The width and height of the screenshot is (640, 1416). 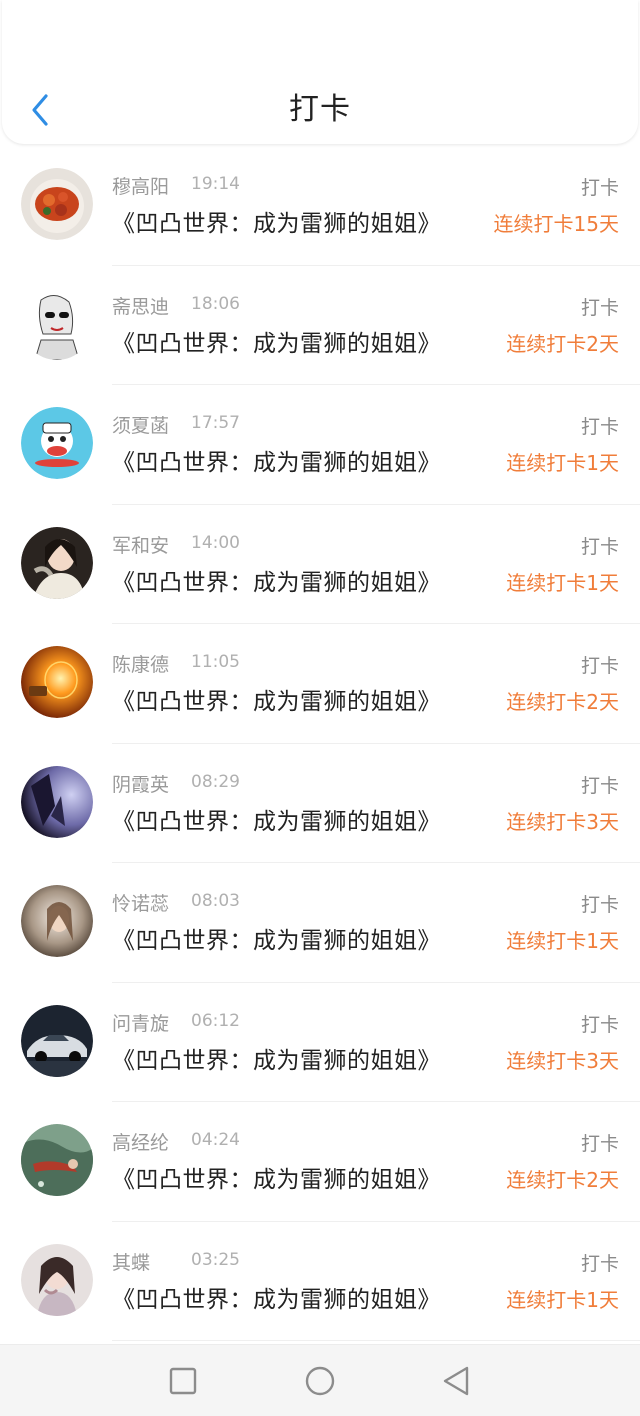 I want to click on streak-label: 连续打卡15天, so click(x=556, y=224).